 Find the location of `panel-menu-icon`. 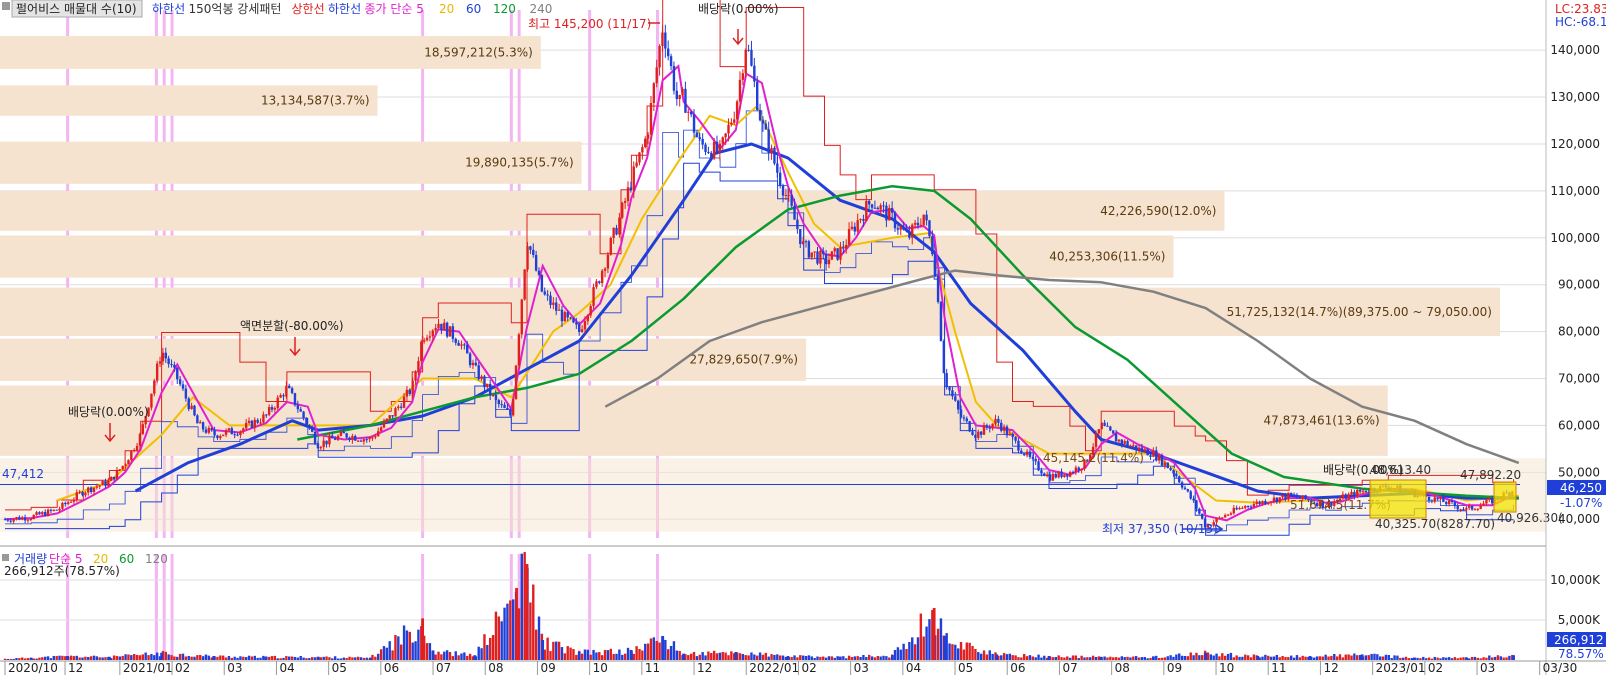

panel-menu-icon is located at coordinates (6, 6).